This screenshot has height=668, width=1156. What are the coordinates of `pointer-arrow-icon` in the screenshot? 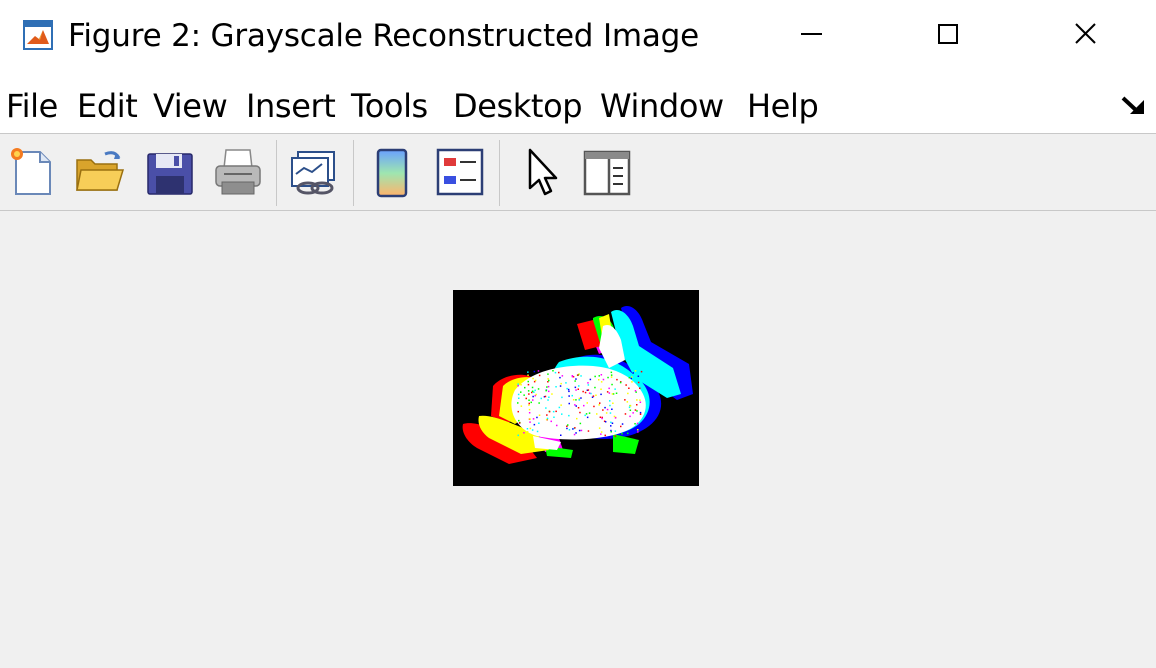 It's located at (543, 172).